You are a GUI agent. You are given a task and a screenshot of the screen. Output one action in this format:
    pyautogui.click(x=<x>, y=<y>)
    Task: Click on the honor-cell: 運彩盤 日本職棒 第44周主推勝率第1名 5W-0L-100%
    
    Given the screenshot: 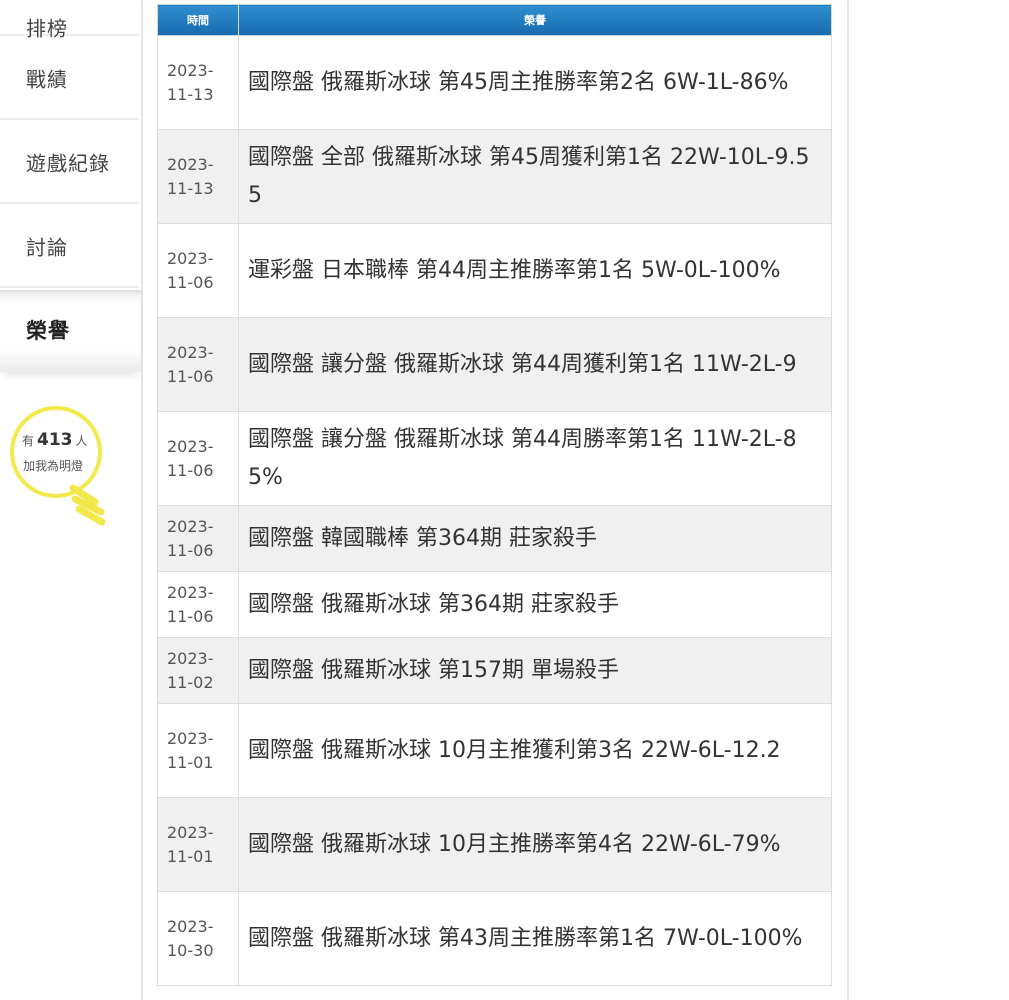 What is the action you would take?
    pyautogui.click(x=535, y=270)
    